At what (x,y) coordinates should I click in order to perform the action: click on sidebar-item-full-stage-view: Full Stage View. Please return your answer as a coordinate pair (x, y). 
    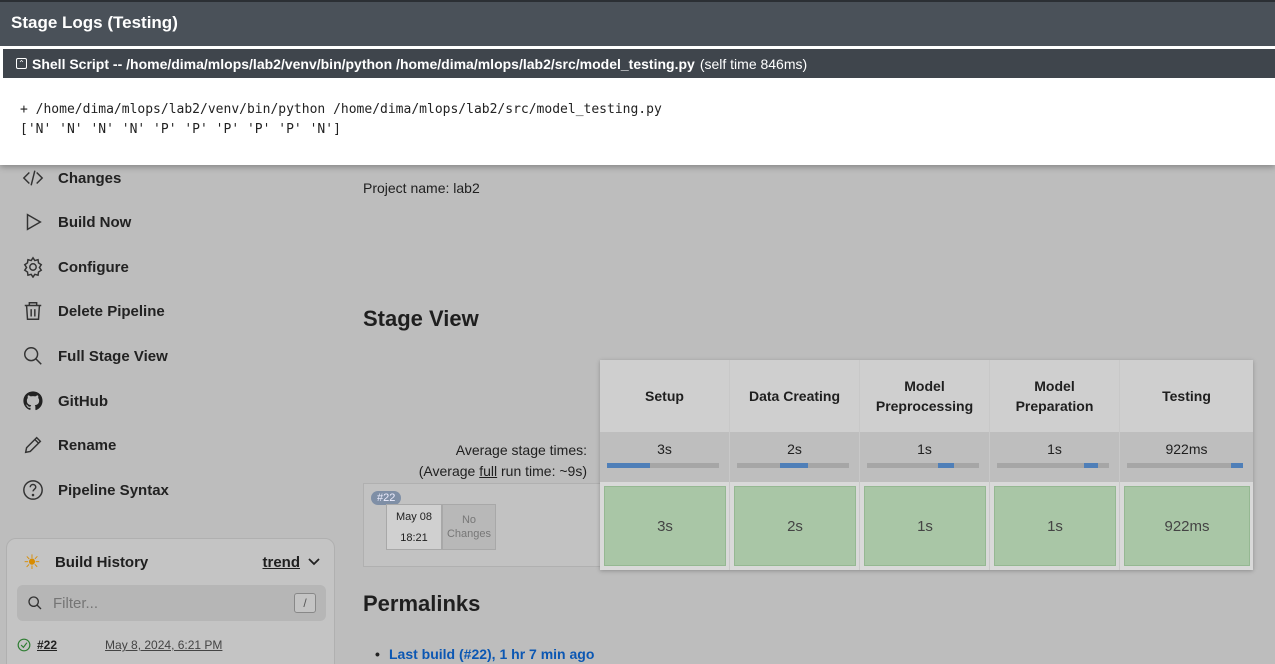
    Looking at the image, I should click on (95, 356).